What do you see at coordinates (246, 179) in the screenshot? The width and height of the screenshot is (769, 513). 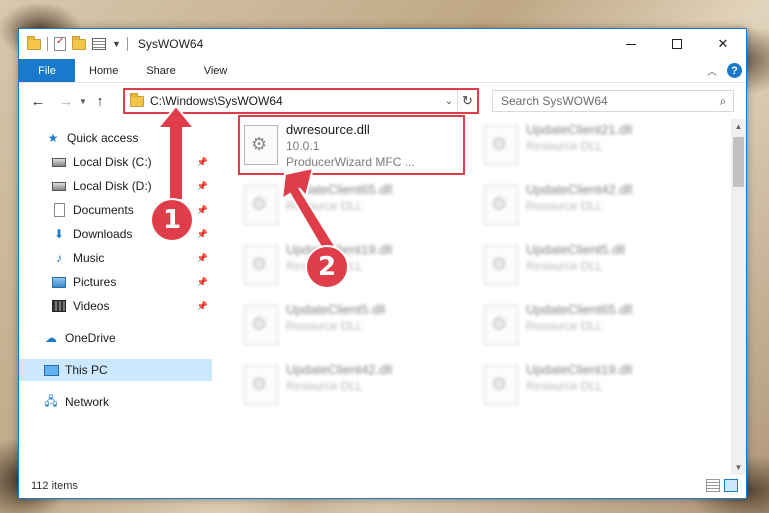 I see `annotation-arrows` at bounding box center [246, 179].